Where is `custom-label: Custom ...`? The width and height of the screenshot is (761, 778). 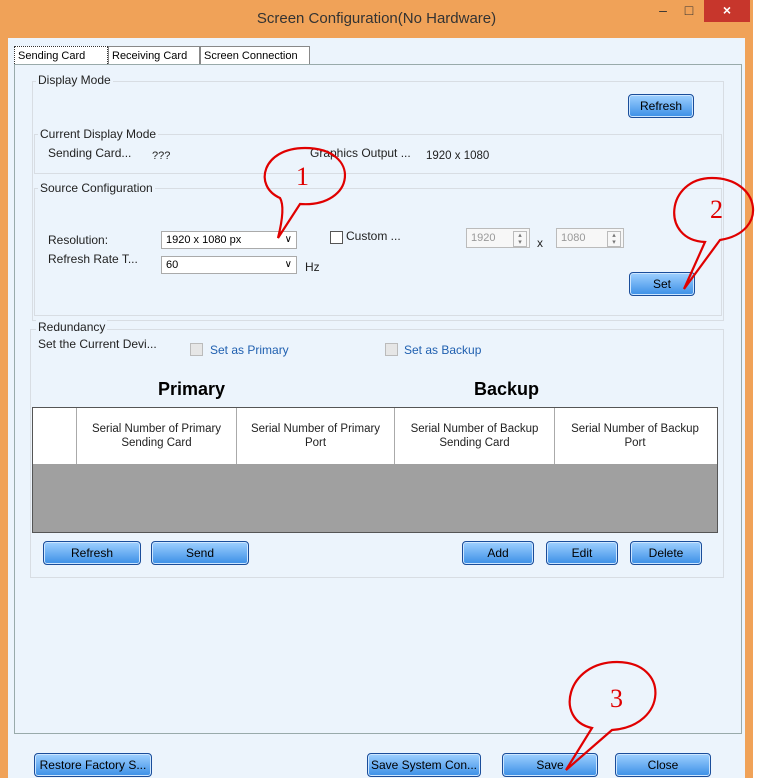
custom-label: Custom ... is located at coordinates (373, 236).